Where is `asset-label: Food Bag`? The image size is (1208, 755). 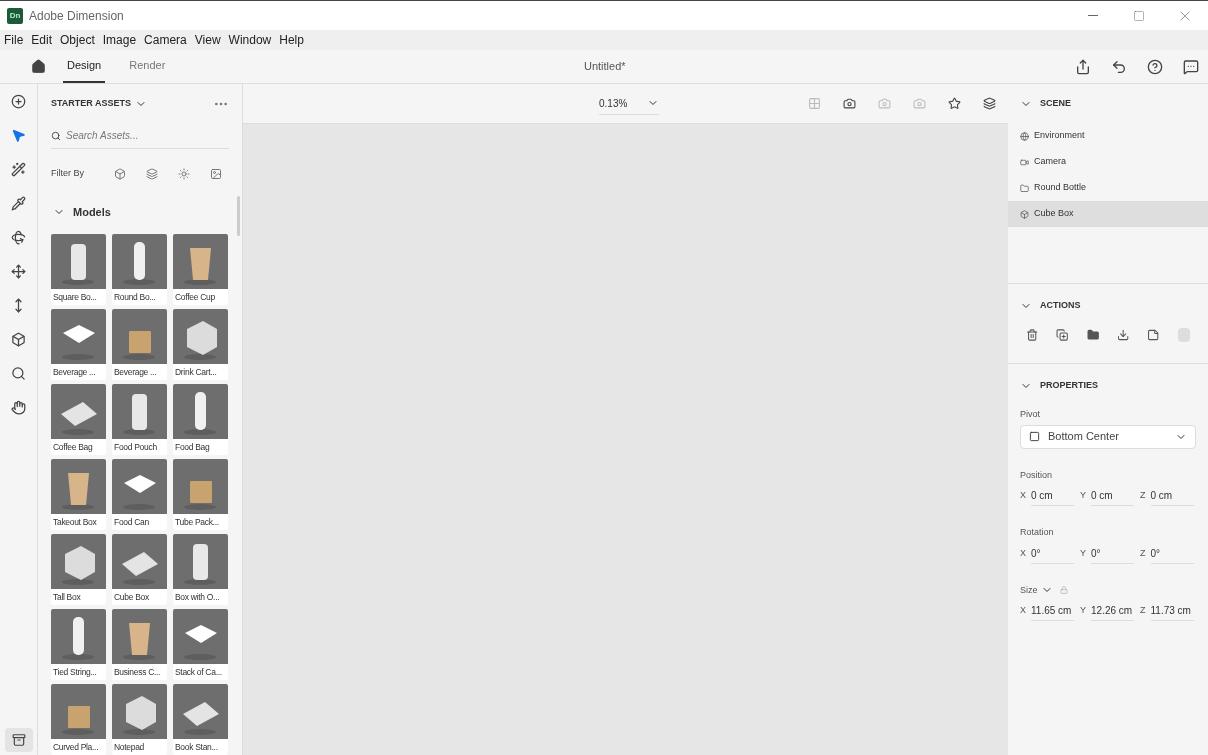 asset-label: Food Bag is located at coordinates (192, 447).